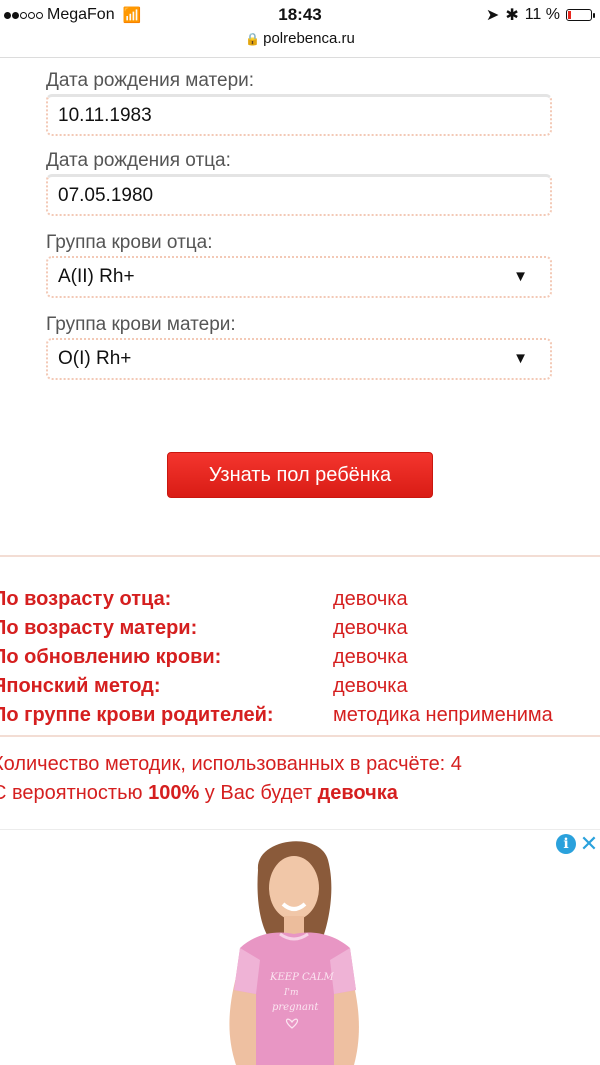  What do you see at coordinates (291, 993) in the screenshot?
I see `svg-text: I'm` at bounding box center [291, 993].